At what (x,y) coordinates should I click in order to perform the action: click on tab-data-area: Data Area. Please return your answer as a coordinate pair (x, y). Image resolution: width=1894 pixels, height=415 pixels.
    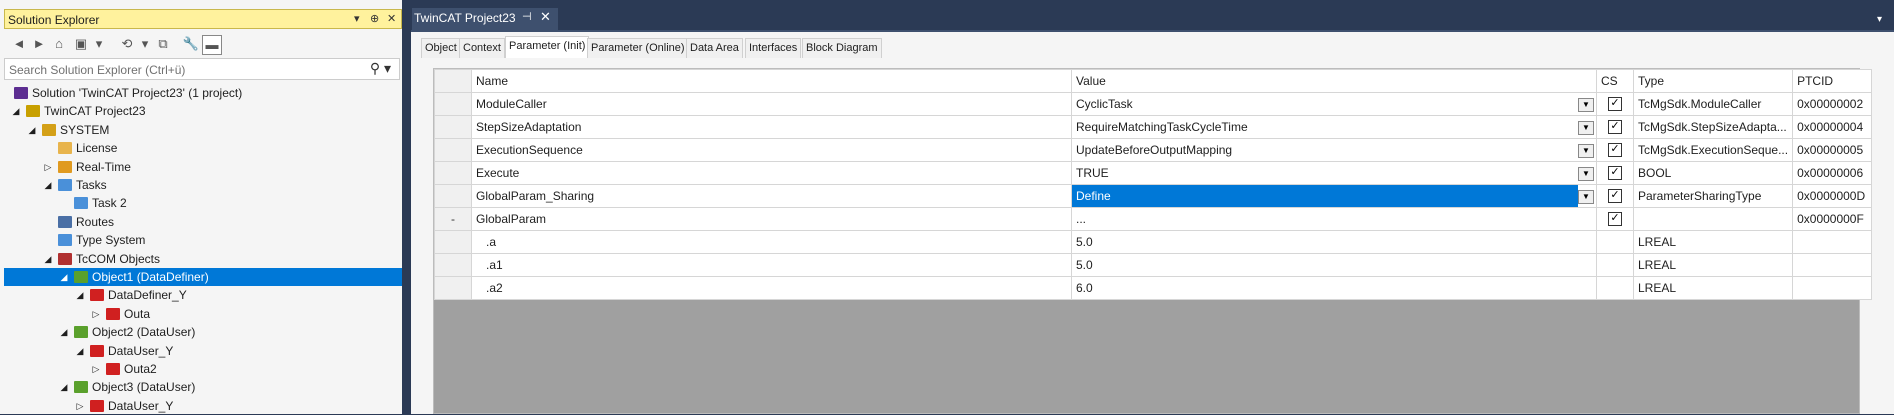
    Looking at the image, I should click on (714, 48).